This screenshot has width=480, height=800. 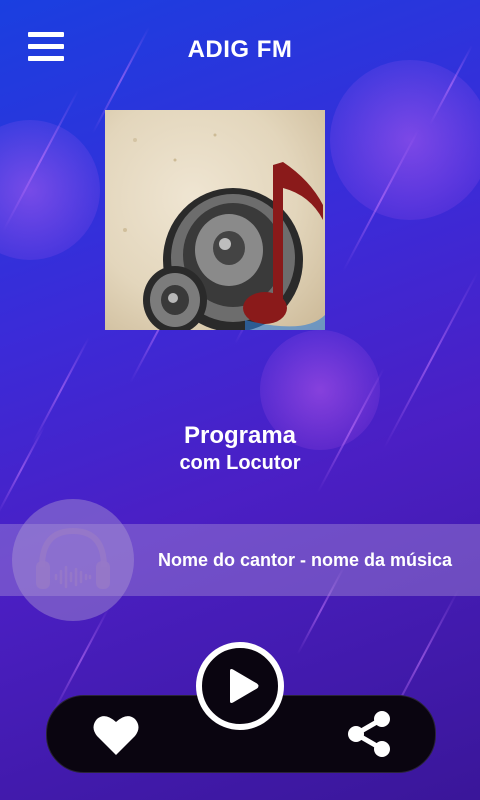 I want to click on album-cover, so click(x=215, y=220).